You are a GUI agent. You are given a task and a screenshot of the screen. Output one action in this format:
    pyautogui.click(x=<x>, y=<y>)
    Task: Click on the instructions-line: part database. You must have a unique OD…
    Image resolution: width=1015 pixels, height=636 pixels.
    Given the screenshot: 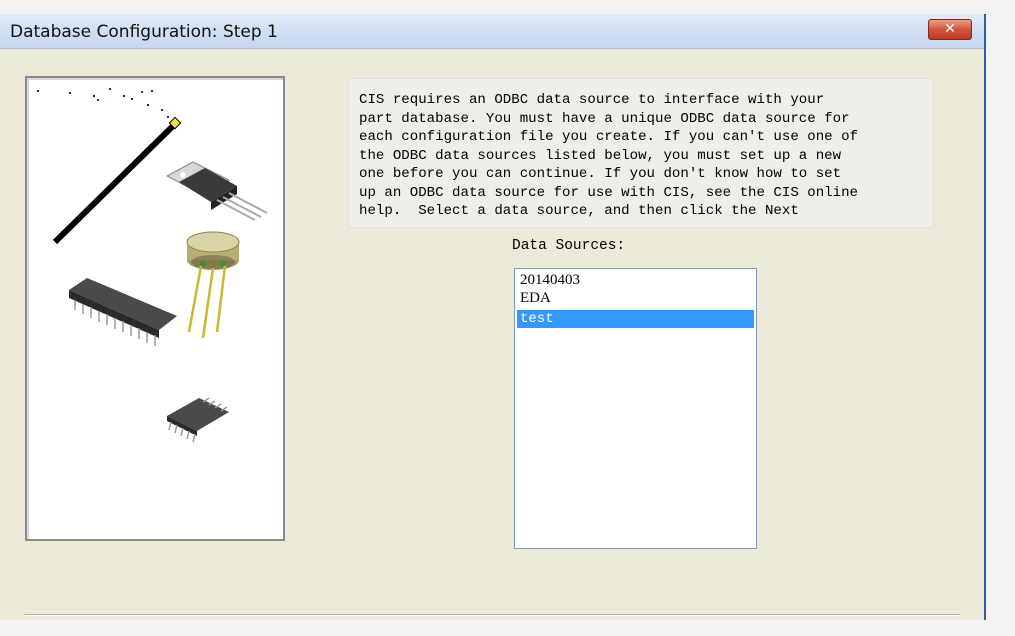 What is the action you would take?
    pyautogui.click(x=604, y=118)
    